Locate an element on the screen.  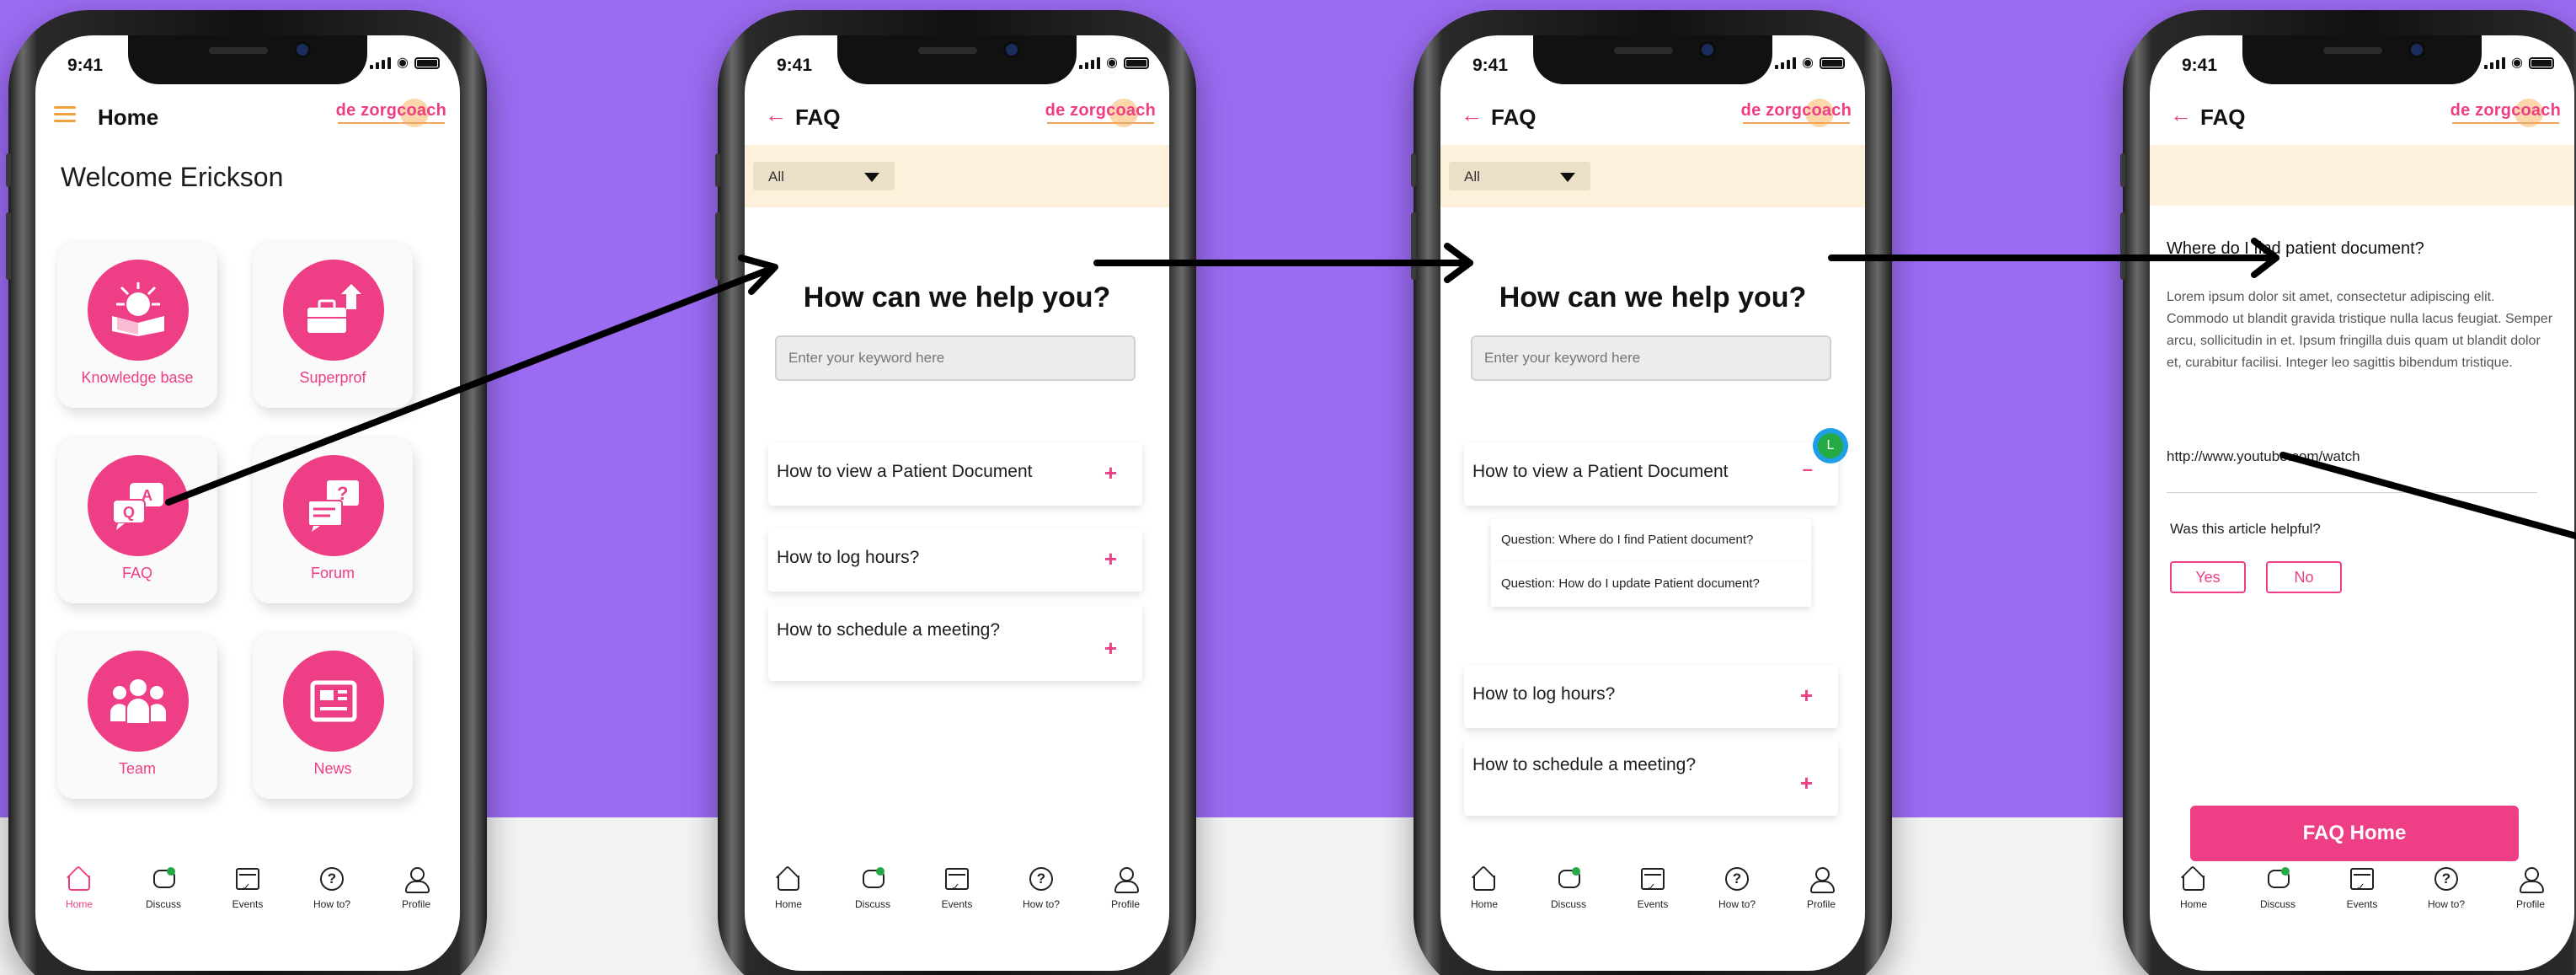
hamburger-menu-icon is located at coordinates (65, 114).